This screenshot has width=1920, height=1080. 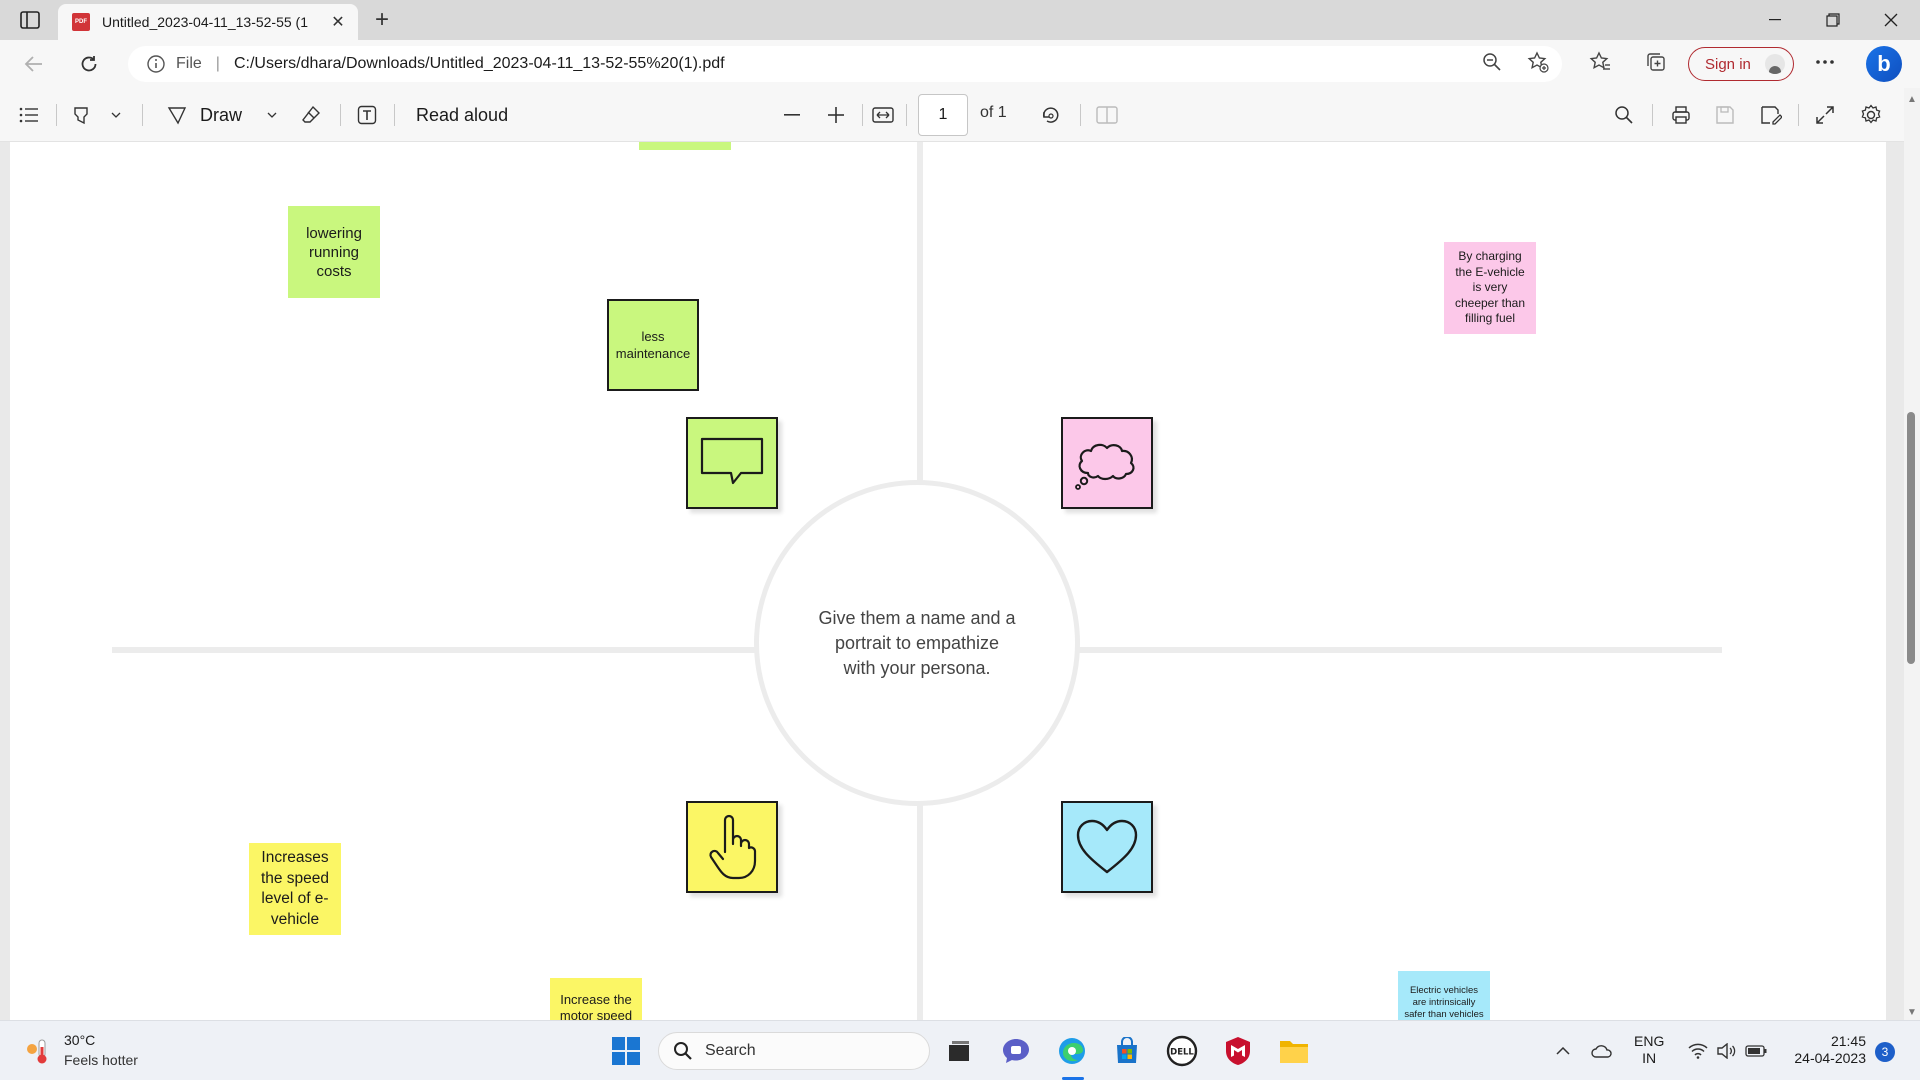 What do you see at coordinates (1294, 1051) in the screenshot?
I see `file-explorer-folder-icon` at bounding box center [1294, 1051].